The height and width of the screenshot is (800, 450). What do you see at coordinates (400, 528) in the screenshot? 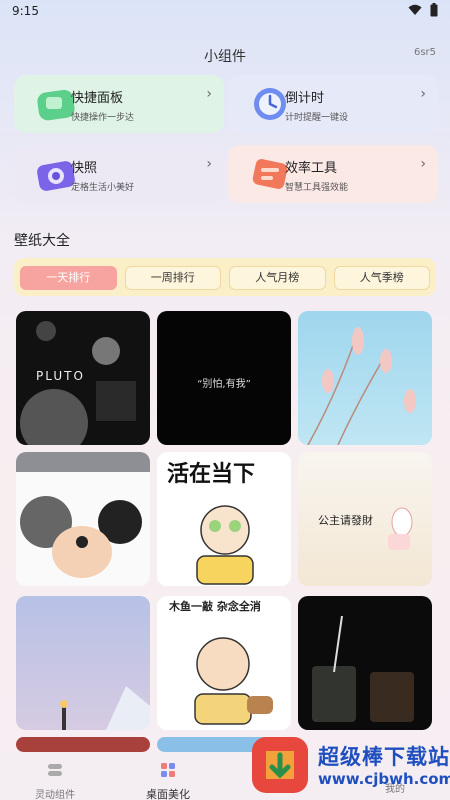
I see `bunny-artwork` at bounding box center [400, 528].